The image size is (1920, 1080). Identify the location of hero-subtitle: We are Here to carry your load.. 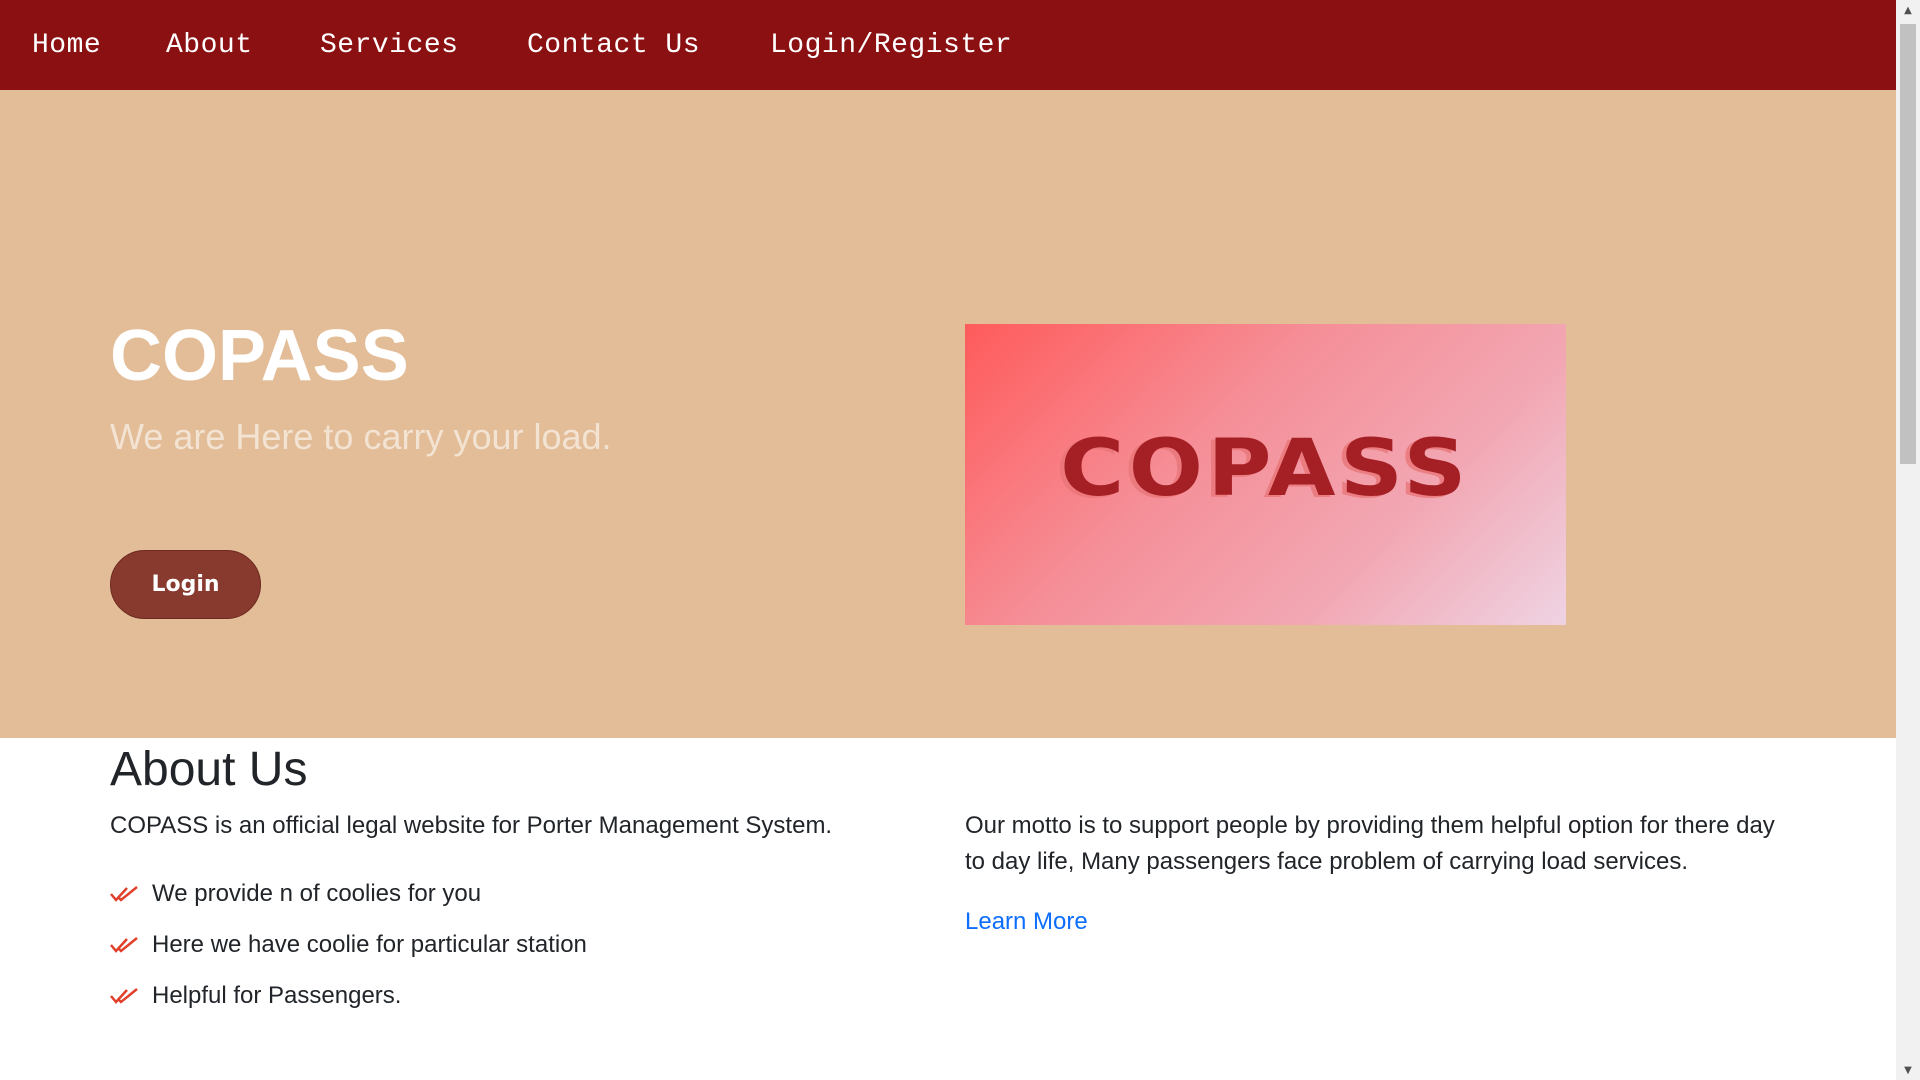
(361, 436).